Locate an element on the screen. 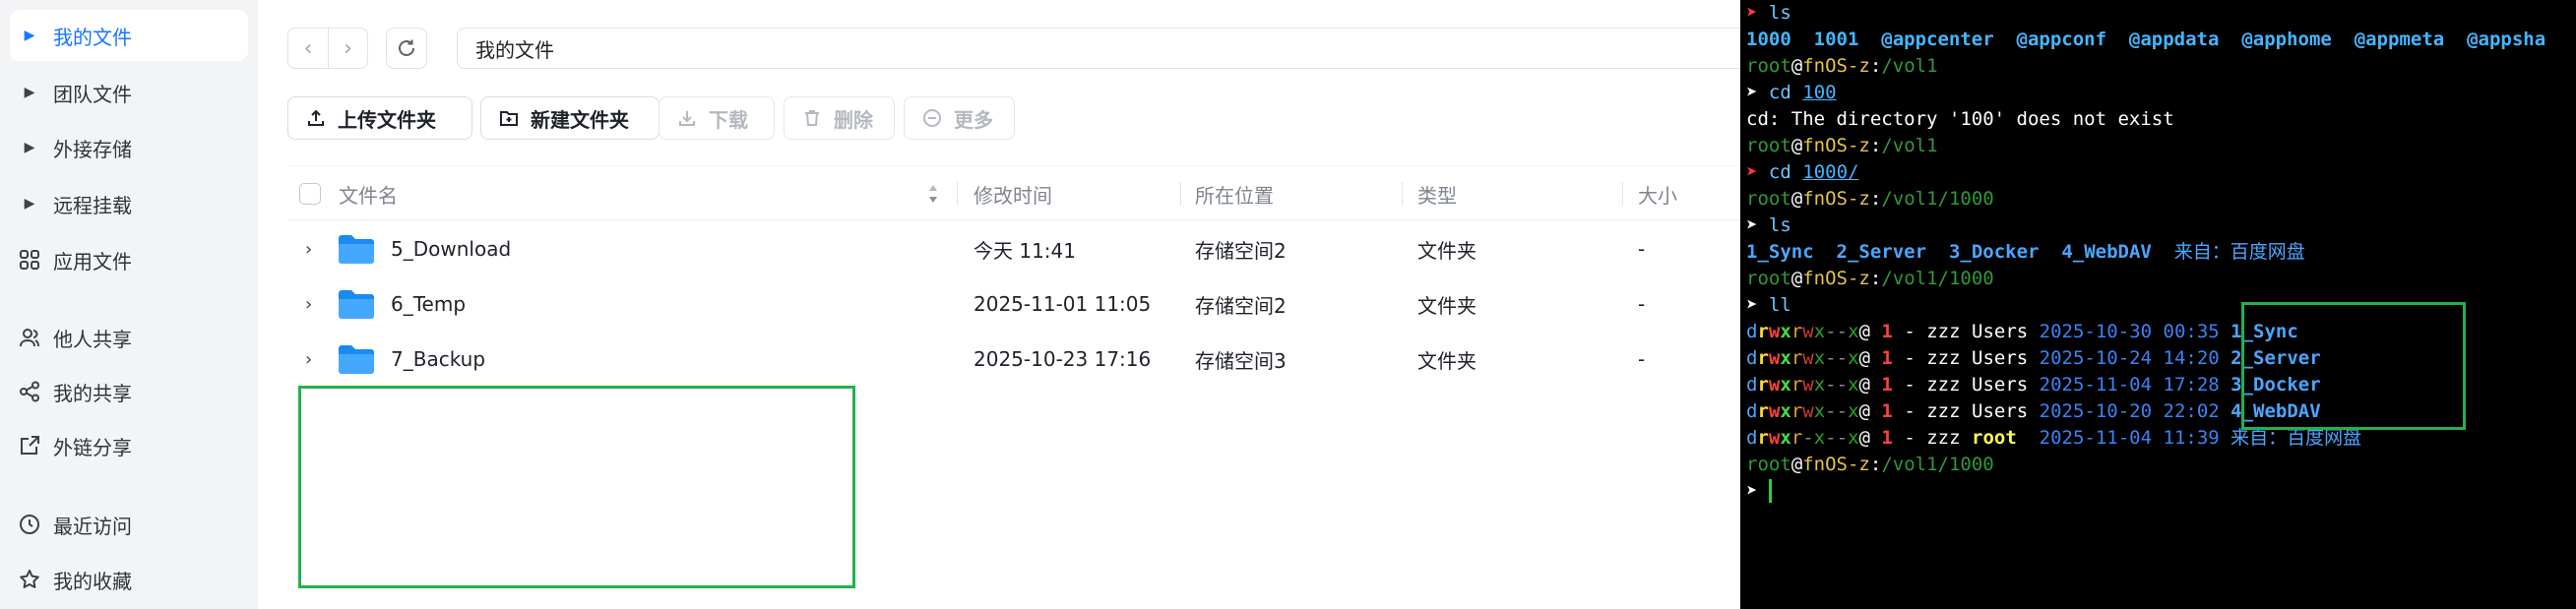  file-name: 5_Download is located at coordinates (451, 249).